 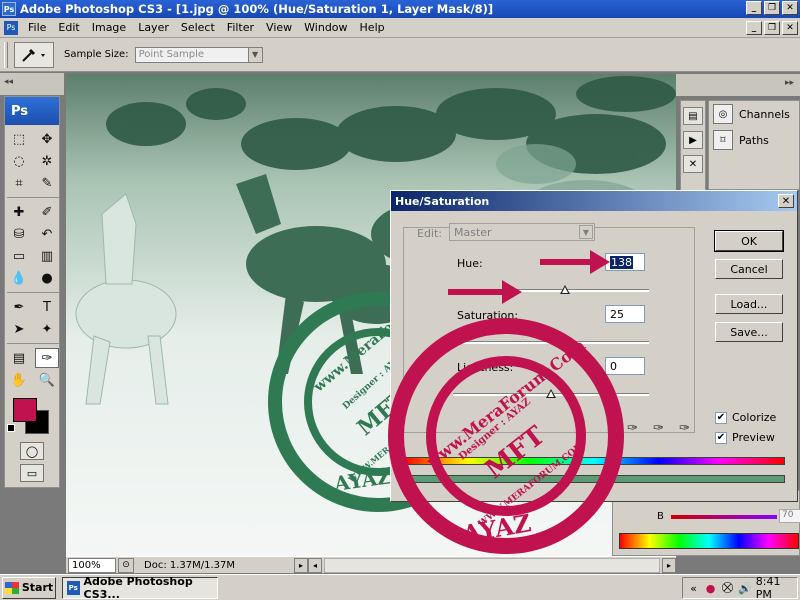 What do you see at coordinates (32, 84) in the screenshot?
I see `tools-panel-header: ◂◂` at bounding box center [32, 84].